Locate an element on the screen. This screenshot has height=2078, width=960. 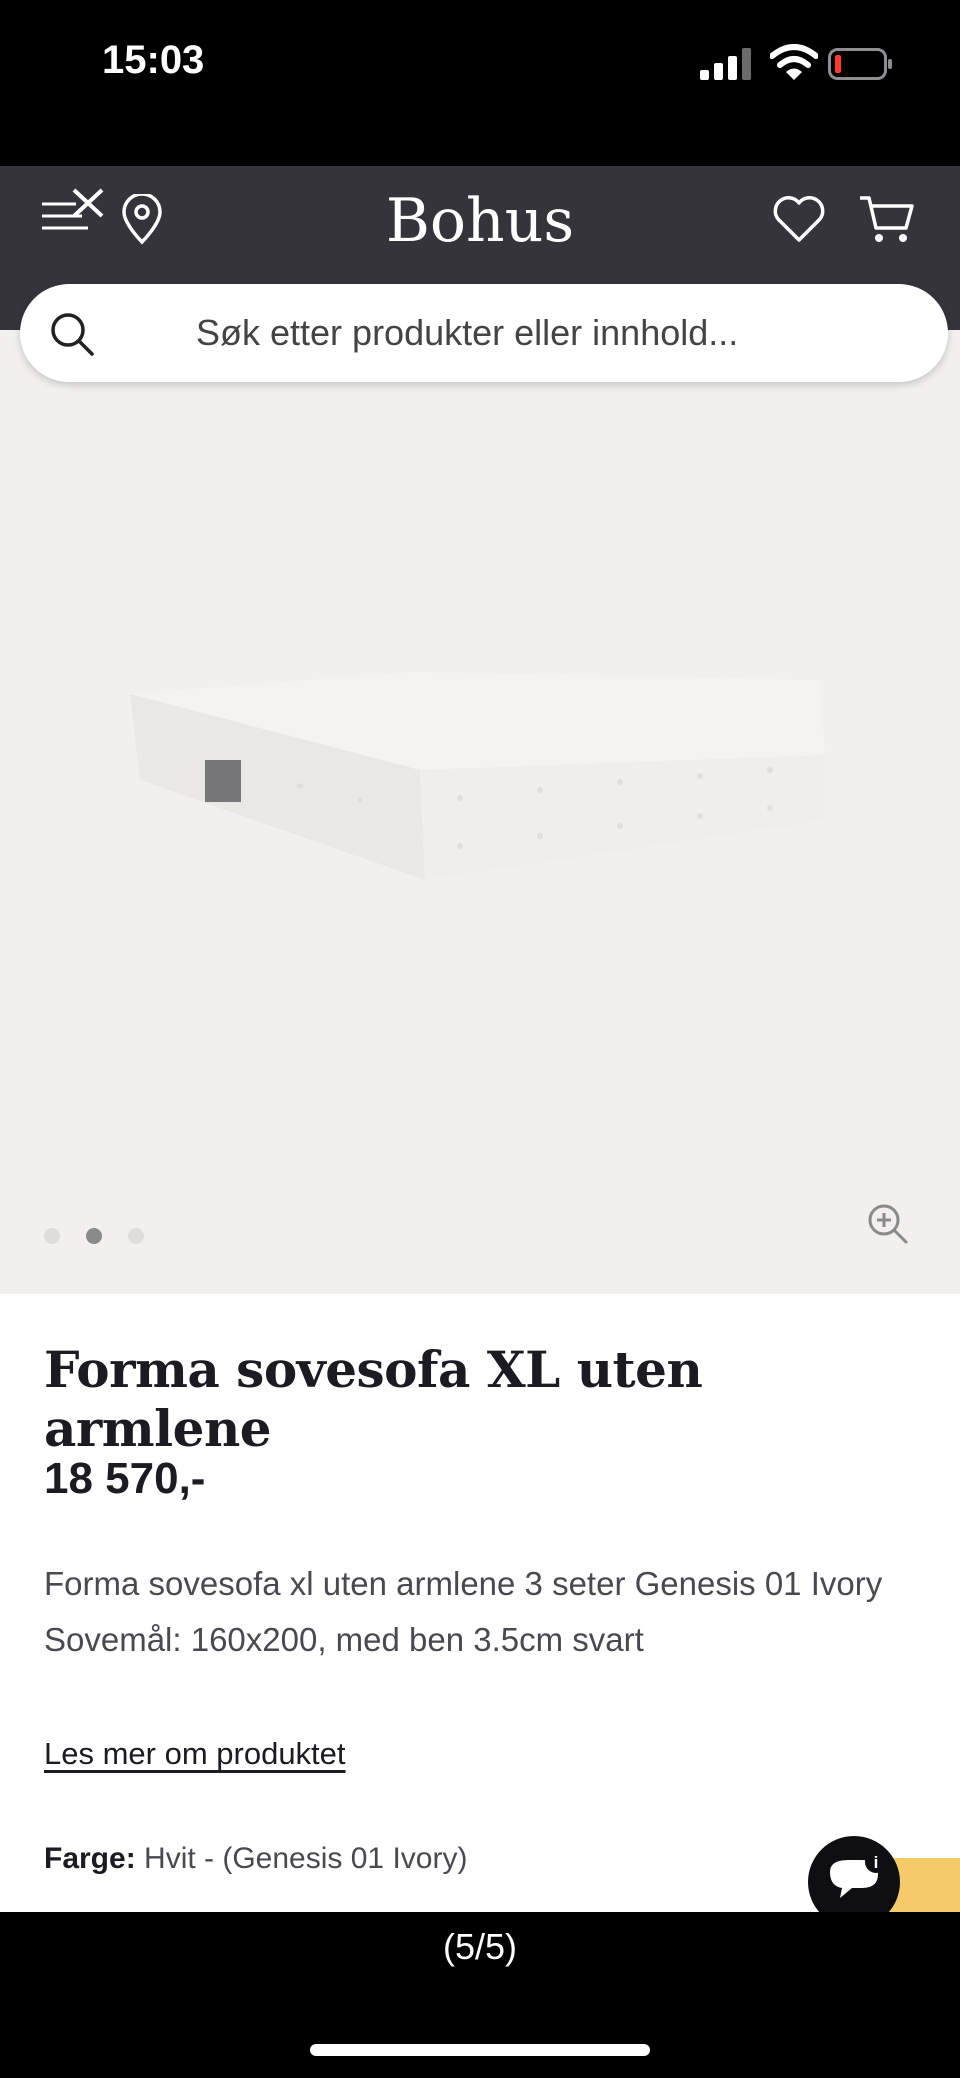
color-row: Farge: Hvit - (Genesis 01 Ivory) is located at coordinates (255, 1859).